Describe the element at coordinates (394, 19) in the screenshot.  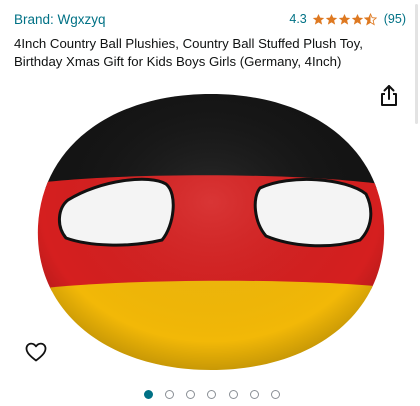
I see `review-count: (95)` at that location.